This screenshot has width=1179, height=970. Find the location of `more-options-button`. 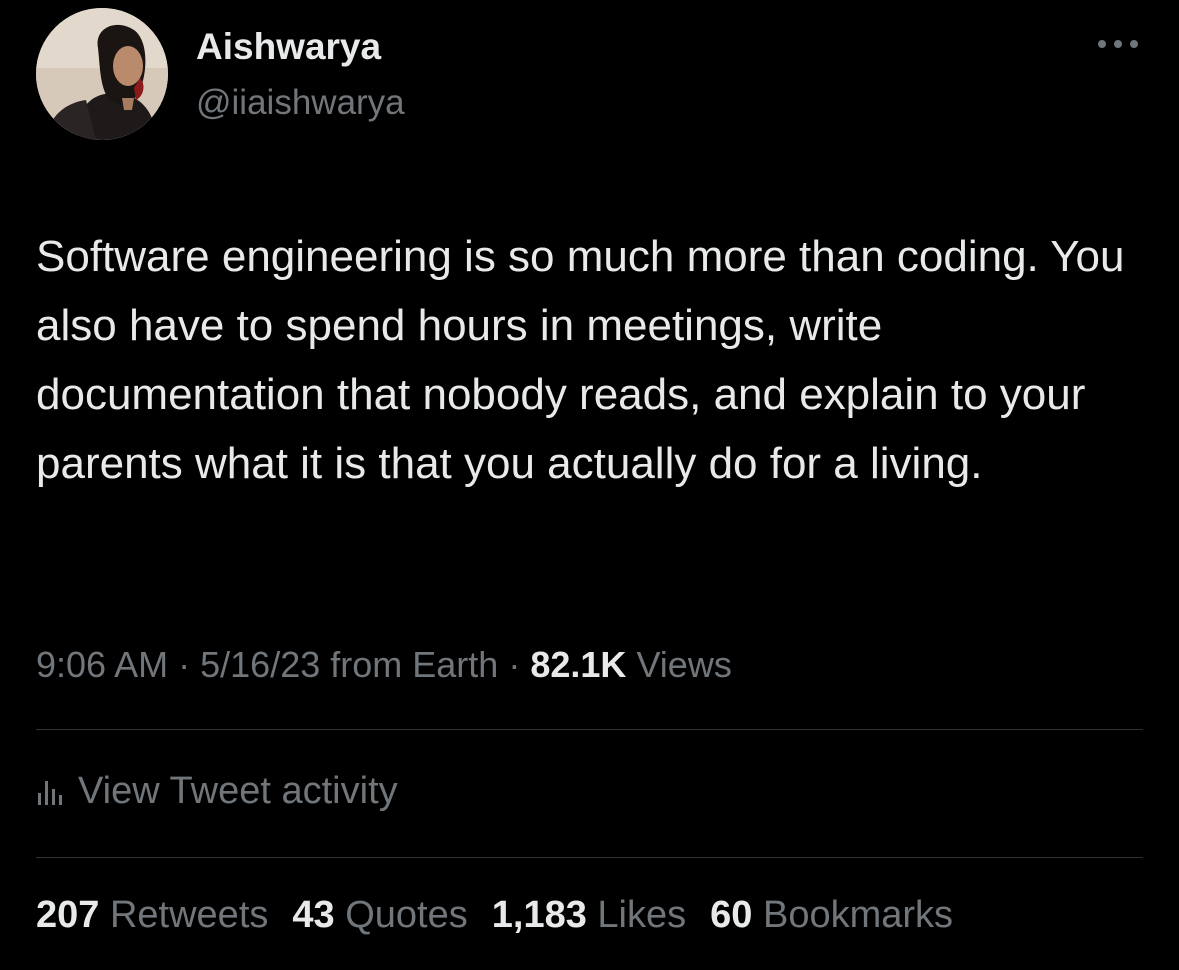

more-options-button is located at coordinates (1118, 44).